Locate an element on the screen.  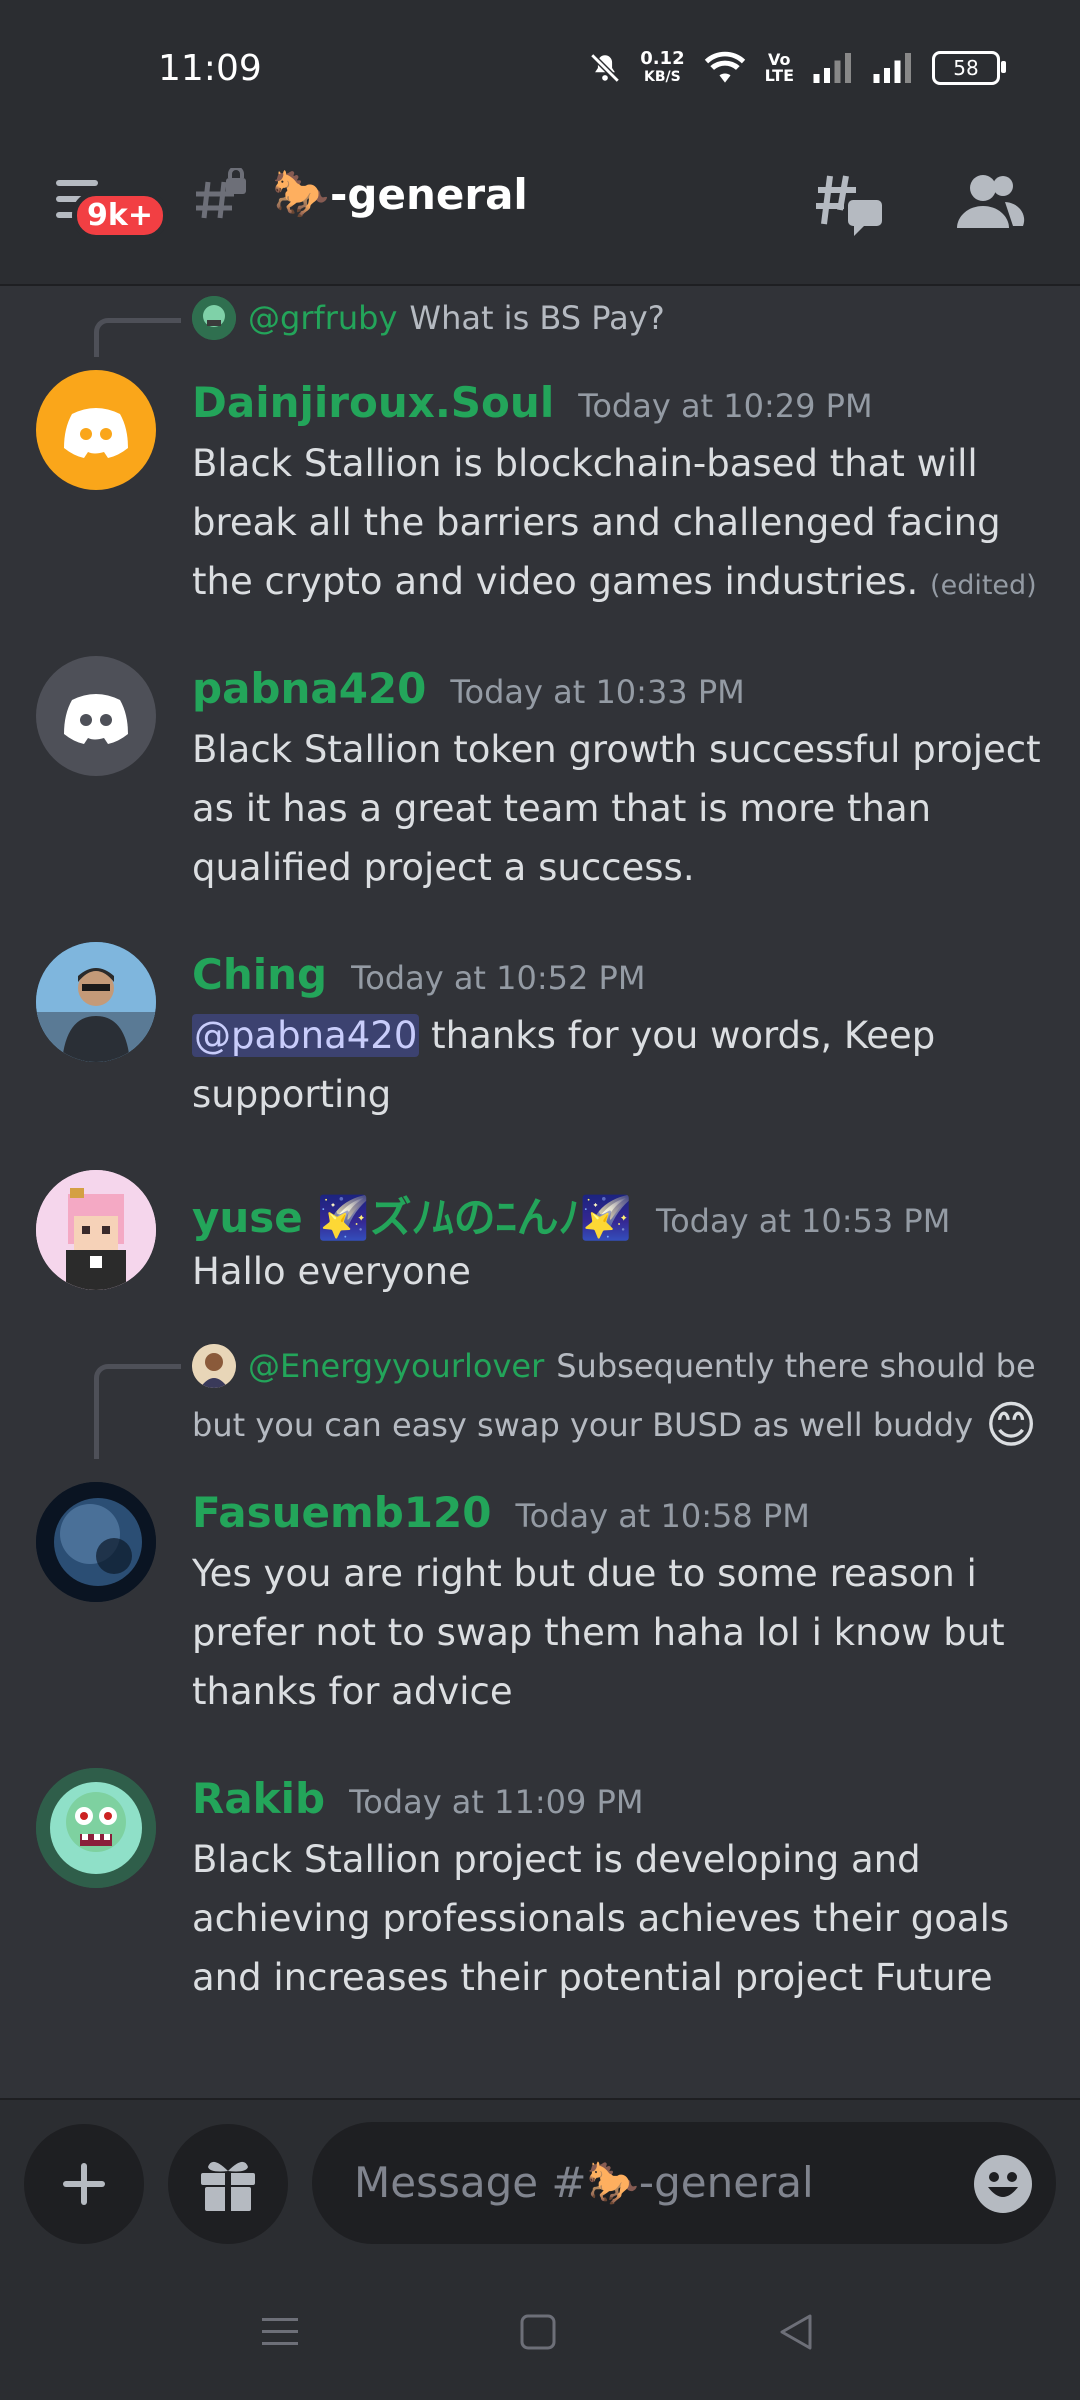
nav-home-button is located at coordinates (538, 2334).